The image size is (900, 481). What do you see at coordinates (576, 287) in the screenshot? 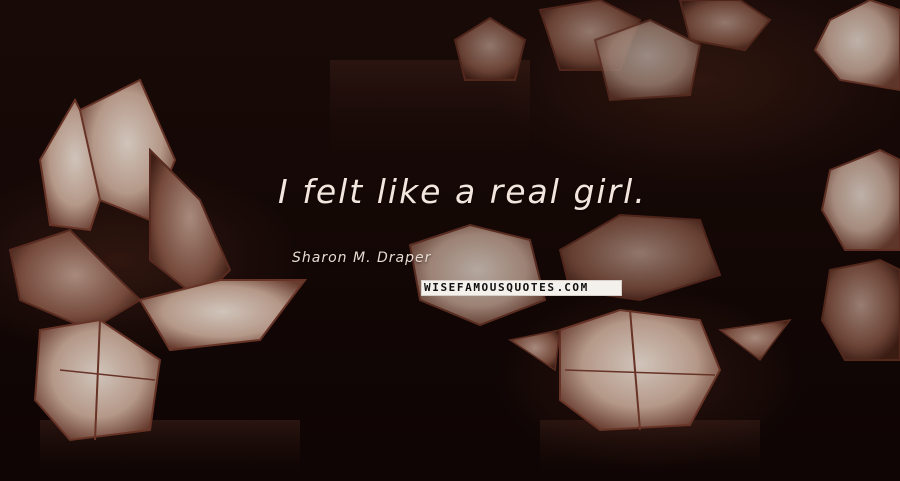
I see `watermark-suffix: COM` at bounding box center [576, 287].